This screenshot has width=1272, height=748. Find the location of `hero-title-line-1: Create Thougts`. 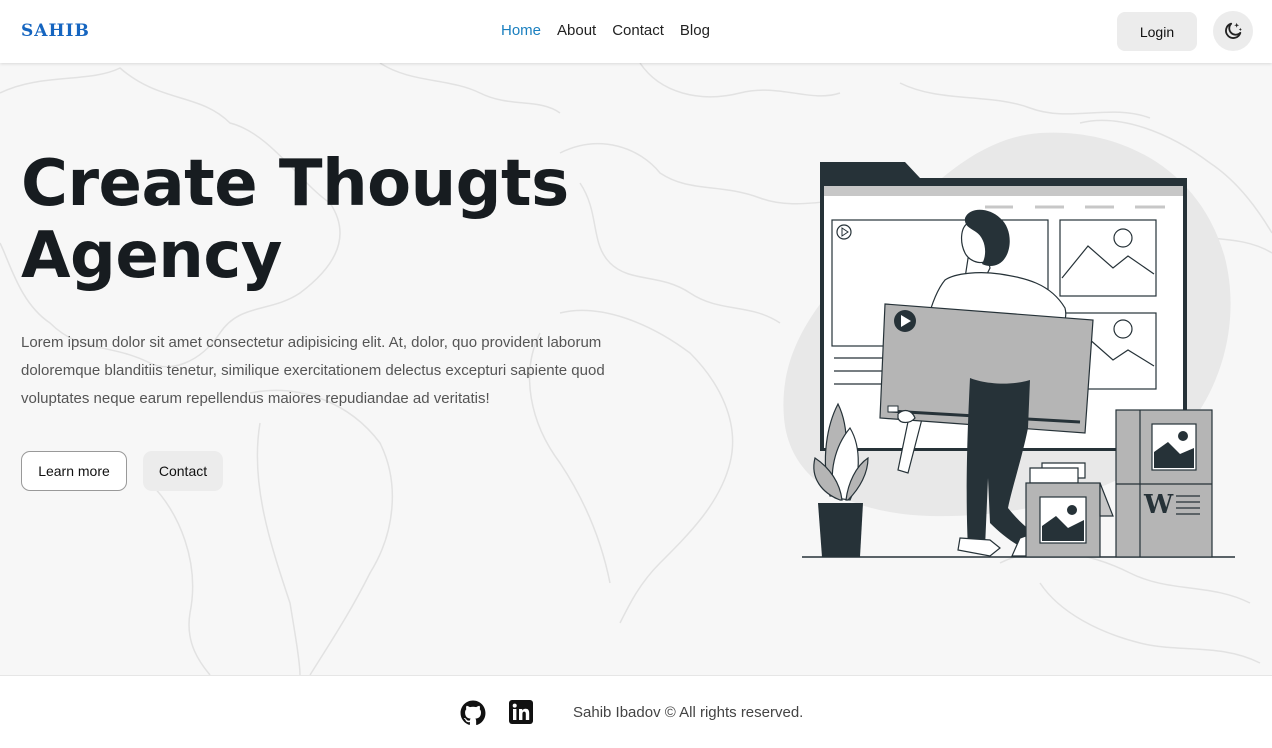

hero-title-line-1: Create Thougts is located at coordinates (295, 184).